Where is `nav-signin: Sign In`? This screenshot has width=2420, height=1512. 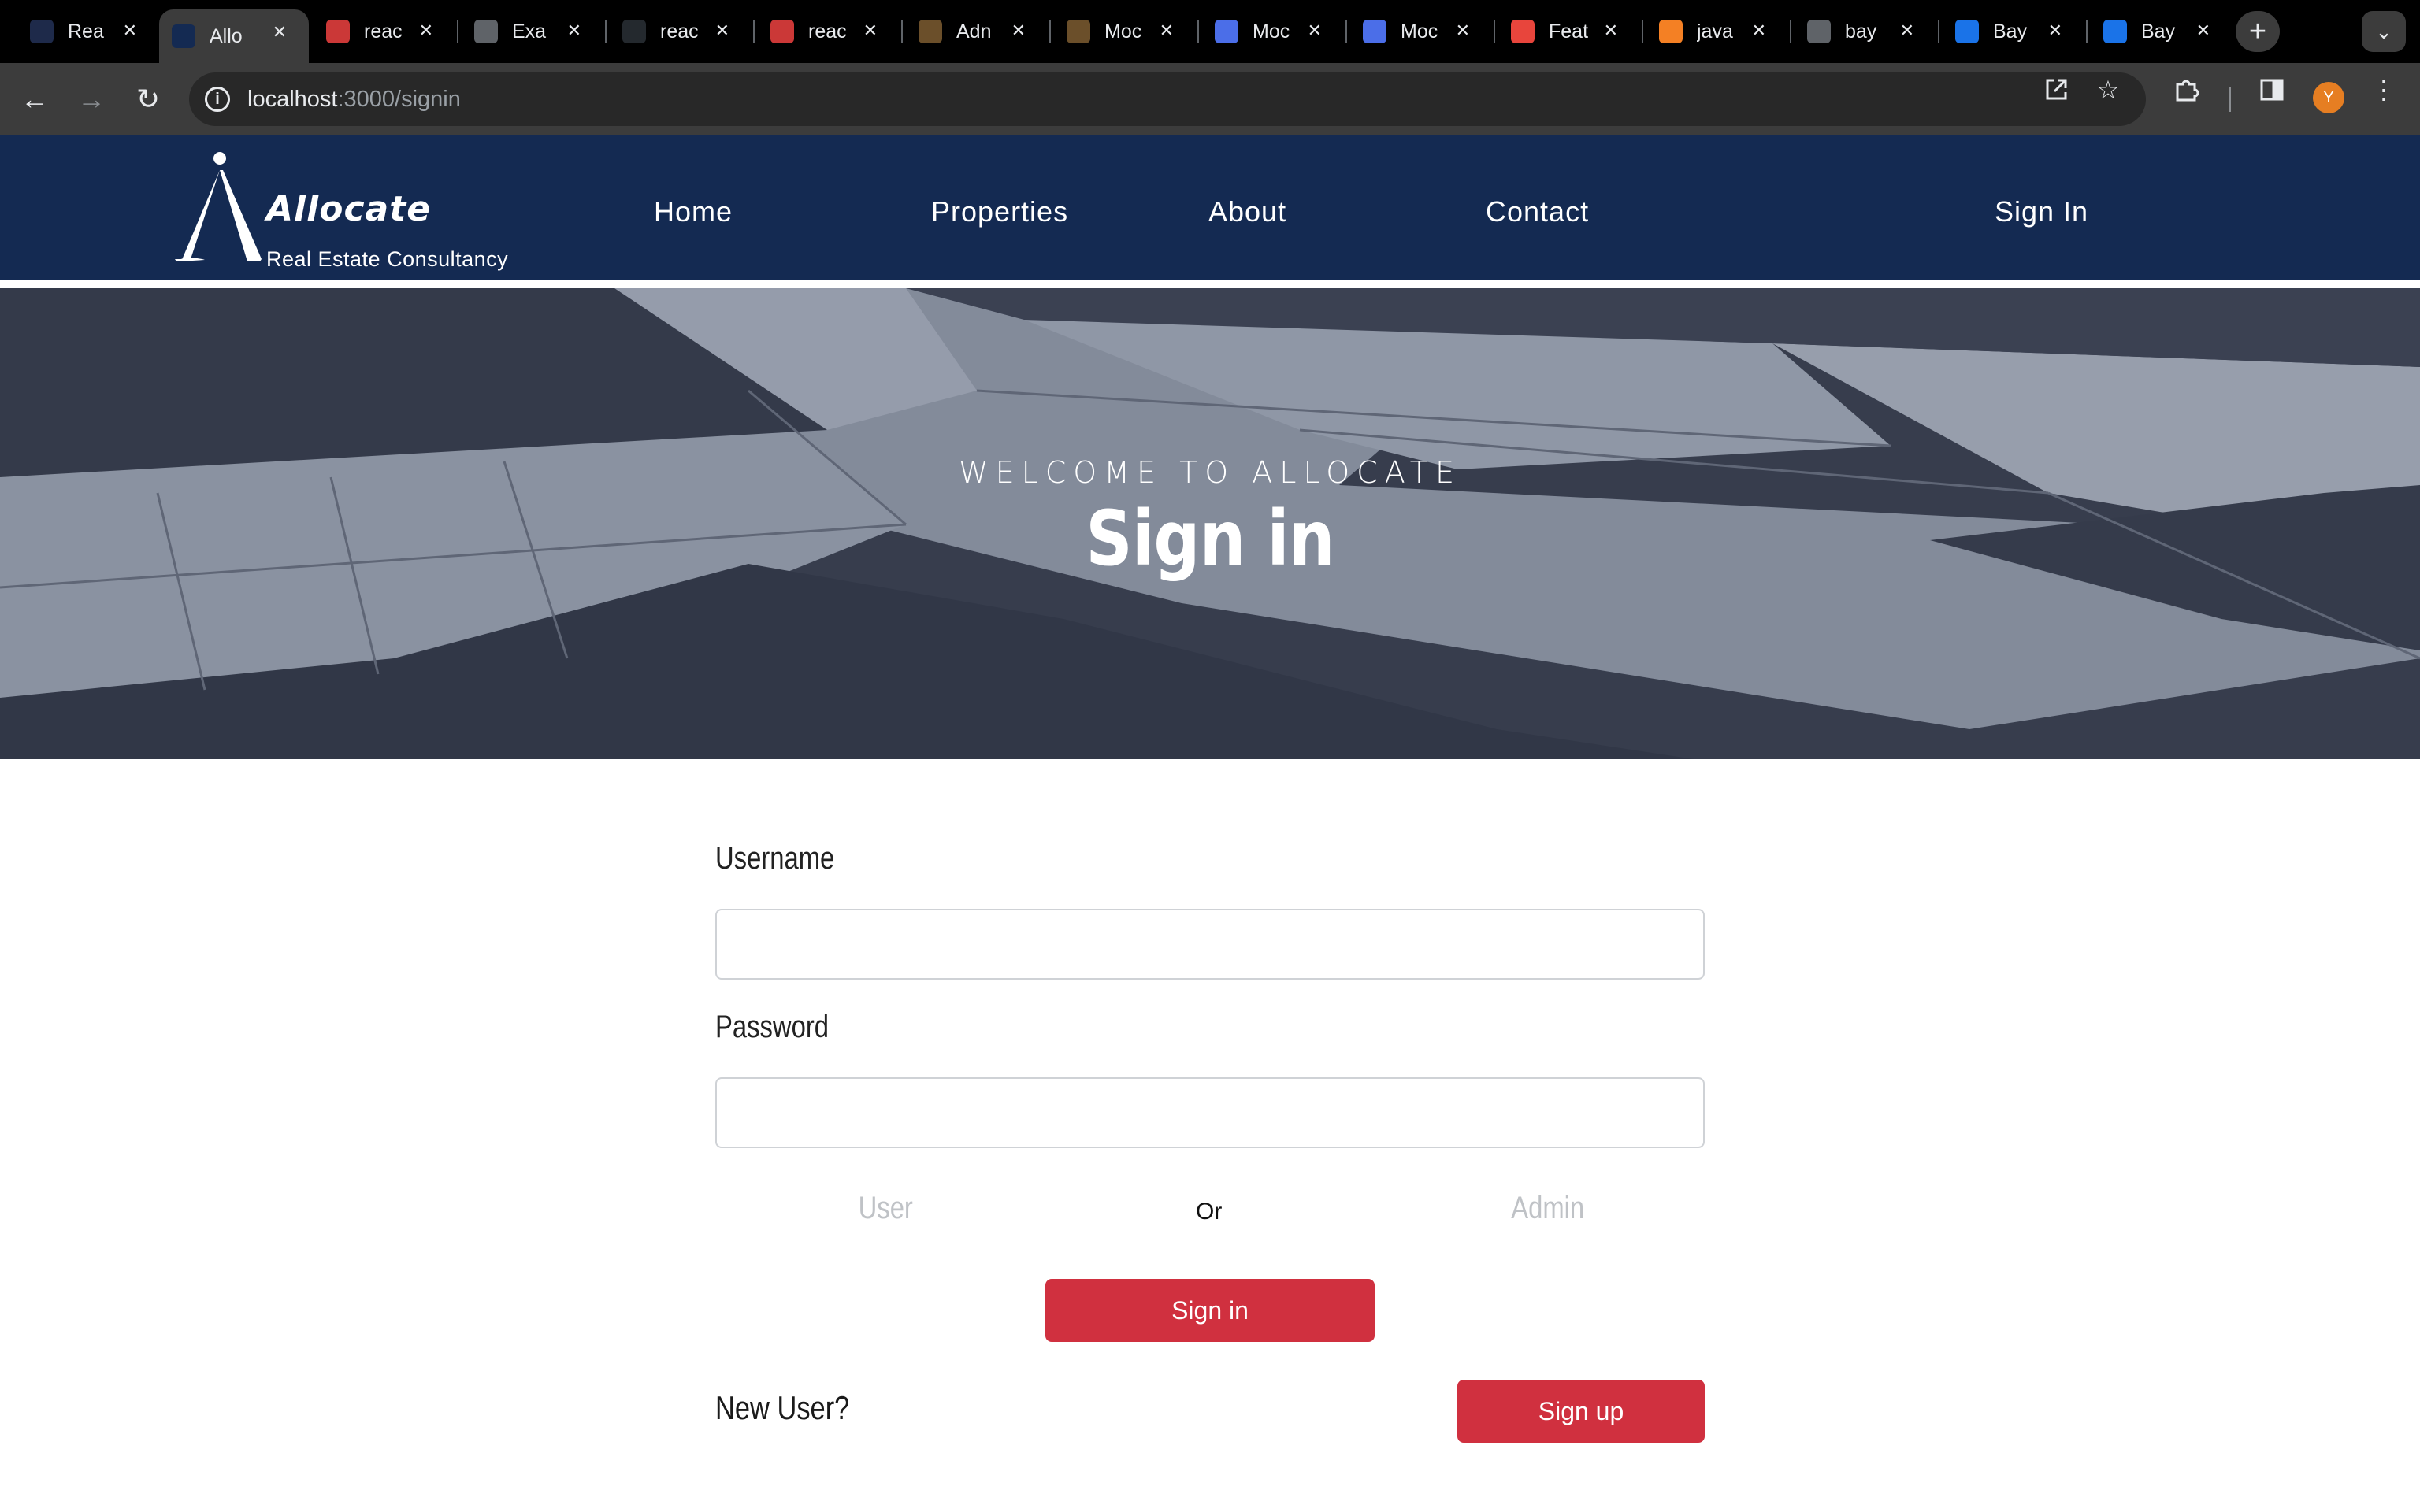
nav-signin: Sign In is located at coordinates (2041, 211).